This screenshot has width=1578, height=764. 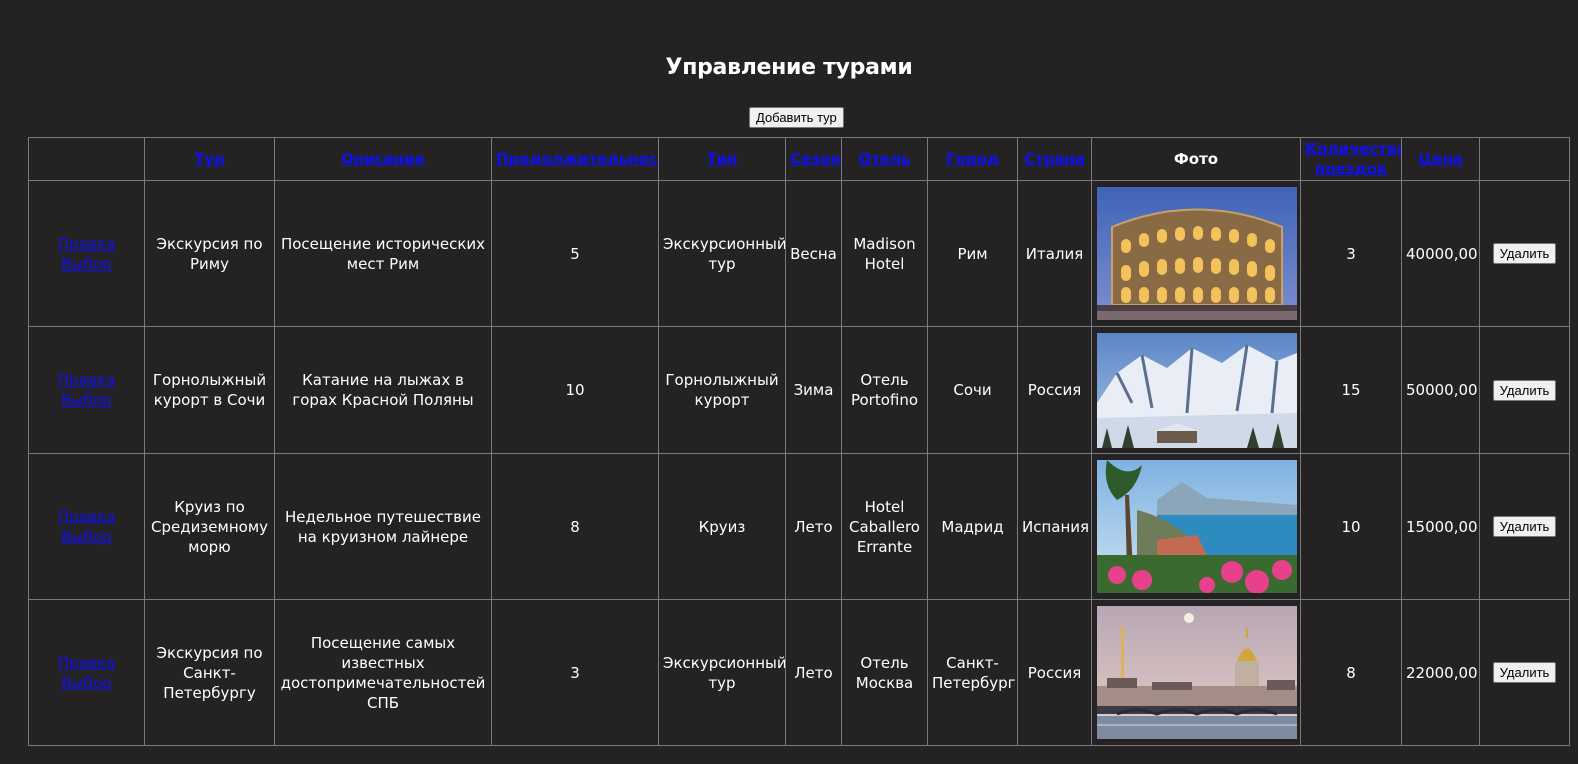 I want to click on saint-petersburg-photo, so click(x=1197, y=672).